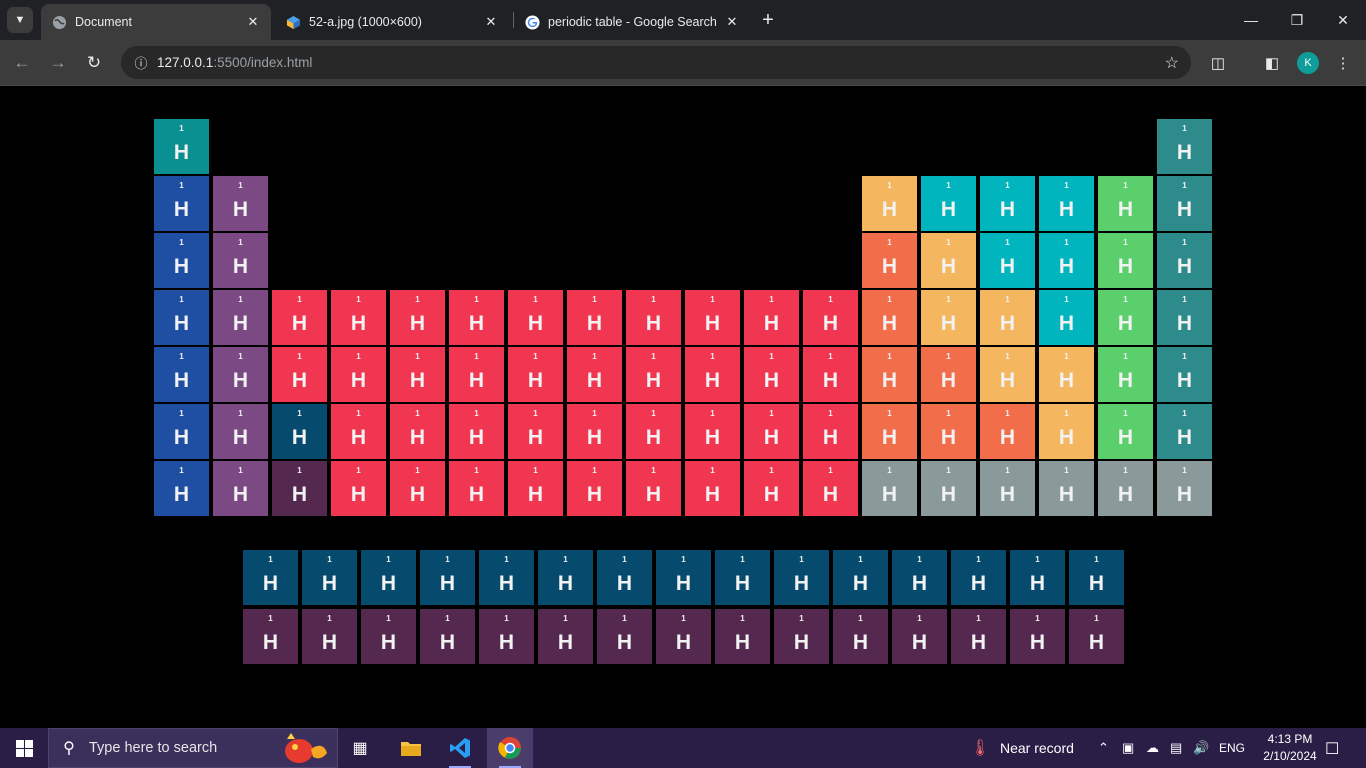 The image size is (1366, 768). I want to click on close-window-button: ✕, so click(1343, 20).